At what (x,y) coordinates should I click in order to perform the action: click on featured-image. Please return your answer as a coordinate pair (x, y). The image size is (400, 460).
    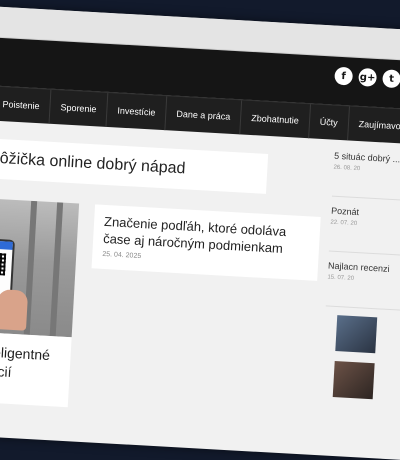
    Looking at the image, I should click on (40, 267).